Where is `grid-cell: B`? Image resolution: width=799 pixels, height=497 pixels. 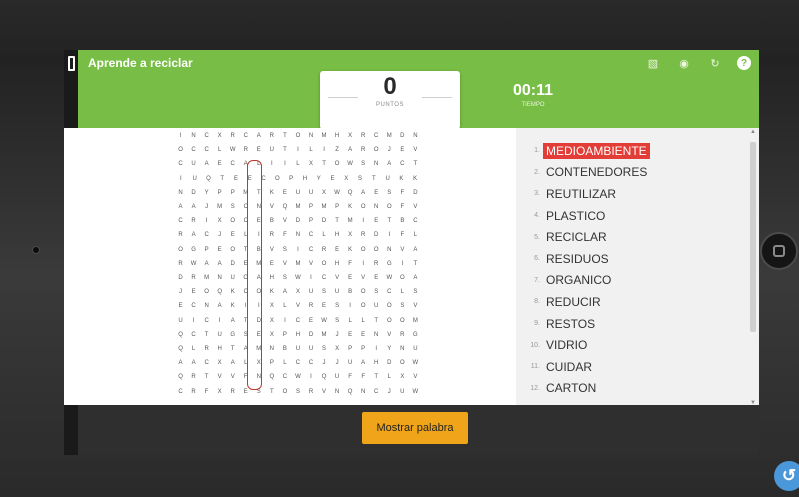 grid-cell: B is located at coordinates (258, 250).